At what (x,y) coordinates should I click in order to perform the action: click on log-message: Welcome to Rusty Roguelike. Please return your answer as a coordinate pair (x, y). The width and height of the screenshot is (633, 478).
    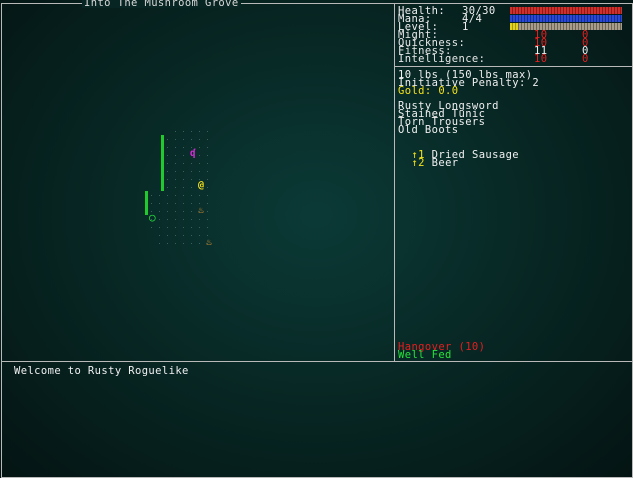
    Looking at the image, I should click on (101, 371).